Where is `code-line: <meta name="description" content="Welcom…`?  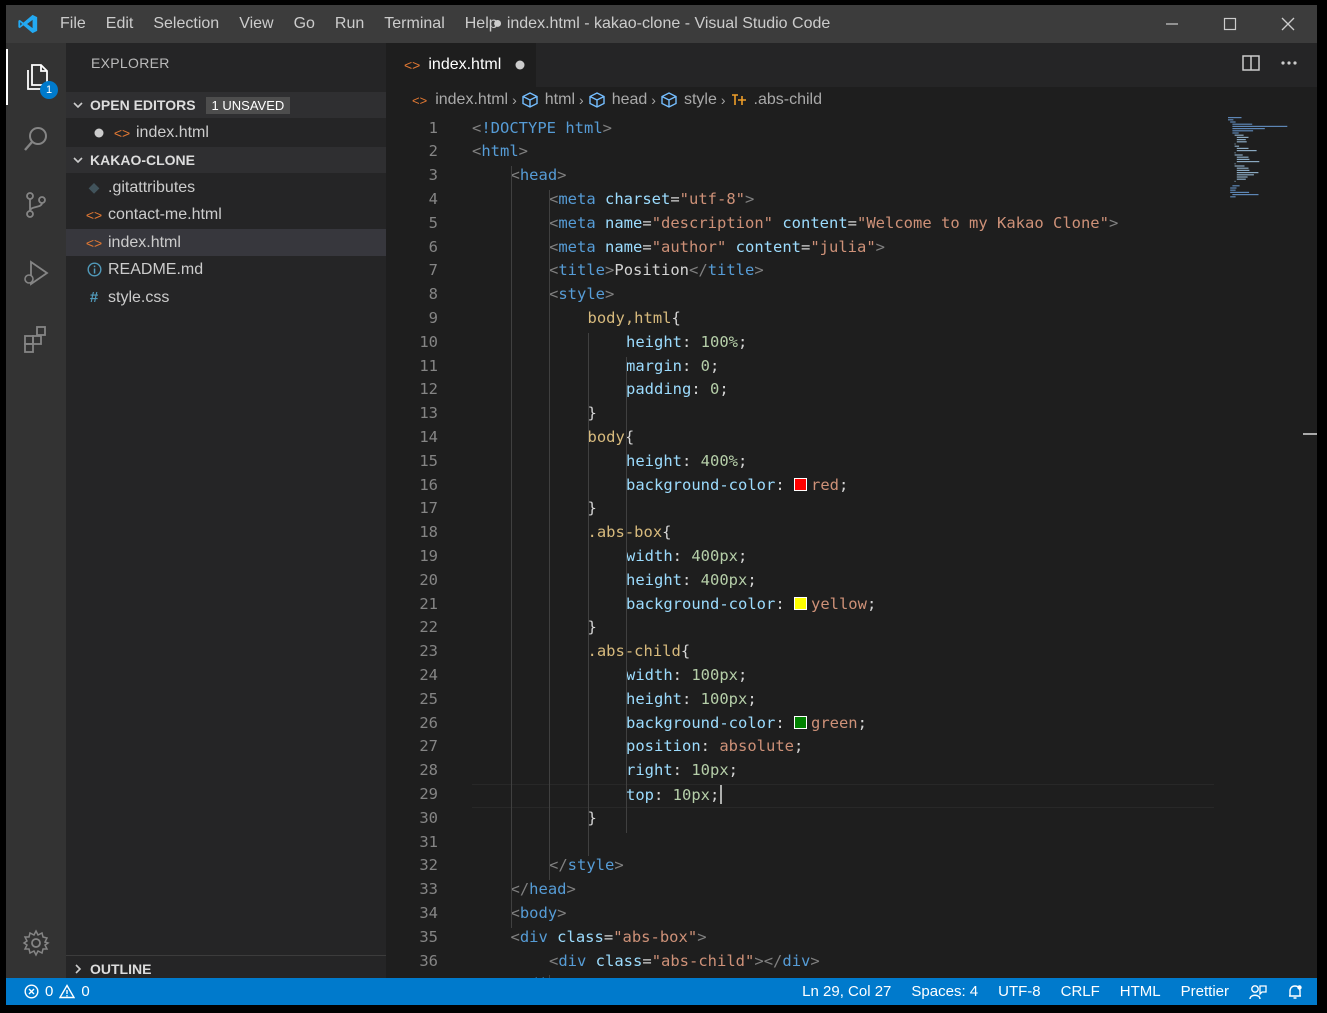 code-line: <meta name="description" content="Welcom… is located at coordinates (833, 223).